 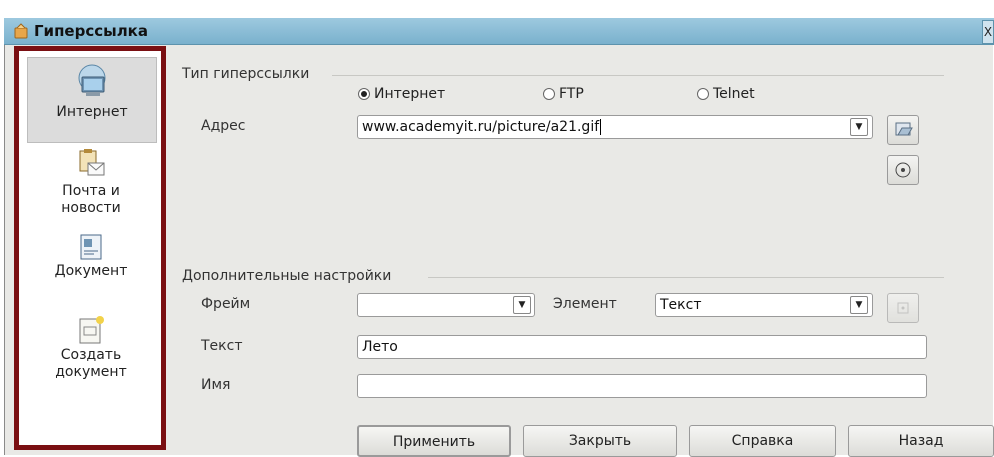 I want to click on mail-icon, so click(x=92, y=162).